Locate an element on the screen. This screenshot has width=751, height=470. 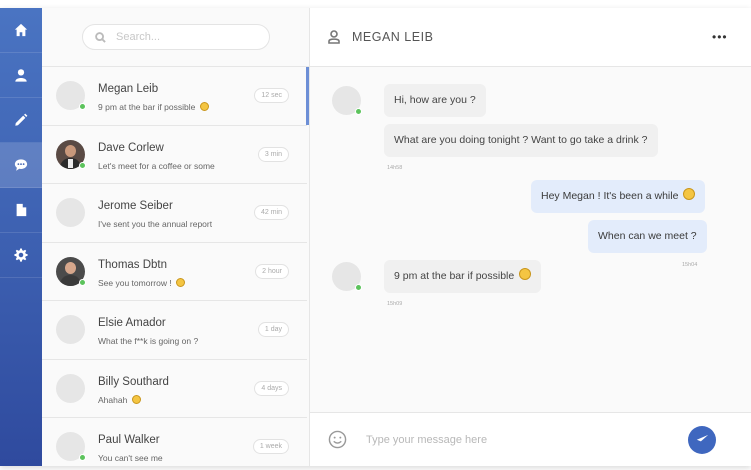
search-bar is located at coordinates (175, 37).